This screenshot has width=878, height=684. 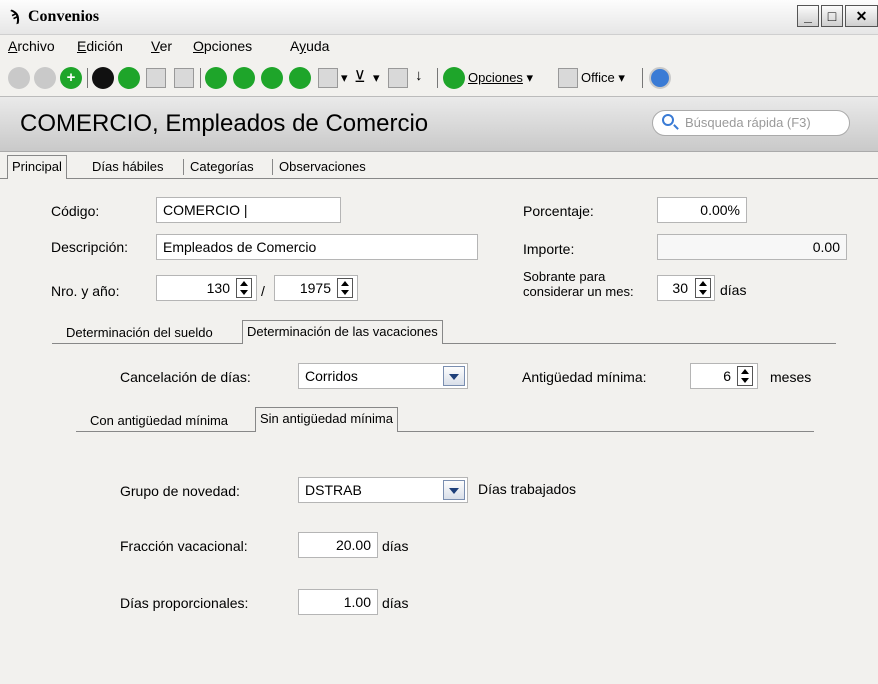 I want to click on fraccion-field: 20.00, so click(x=338, y=545).